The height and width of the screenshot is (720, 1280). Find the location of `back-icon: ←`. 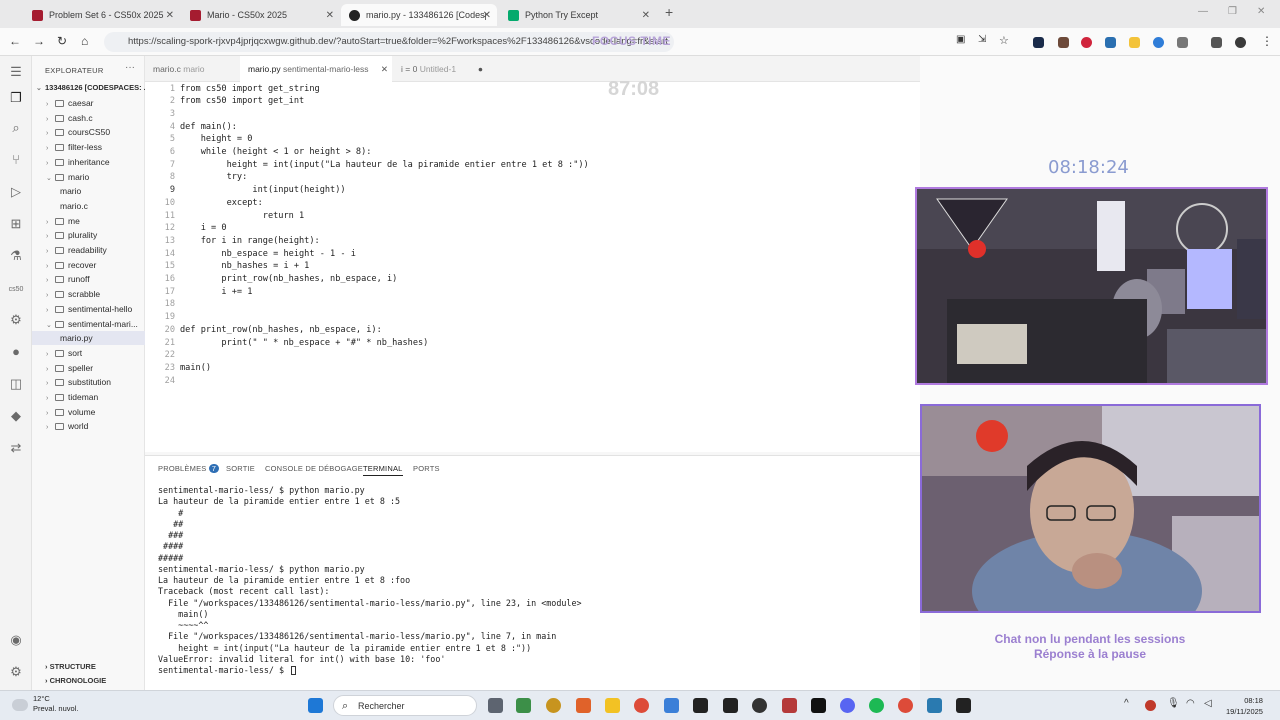

back-icon: ← is located at coordinates (15, 41).